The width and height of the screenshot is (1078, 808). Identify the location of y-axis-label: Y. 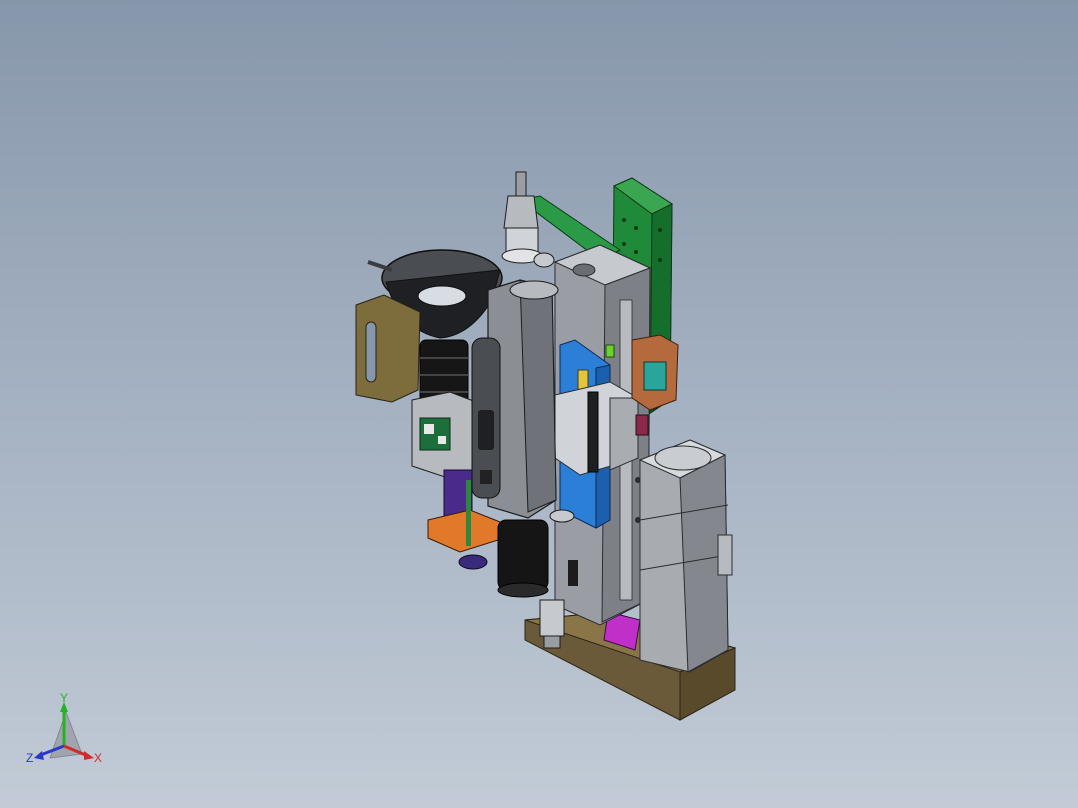
(64, 698).